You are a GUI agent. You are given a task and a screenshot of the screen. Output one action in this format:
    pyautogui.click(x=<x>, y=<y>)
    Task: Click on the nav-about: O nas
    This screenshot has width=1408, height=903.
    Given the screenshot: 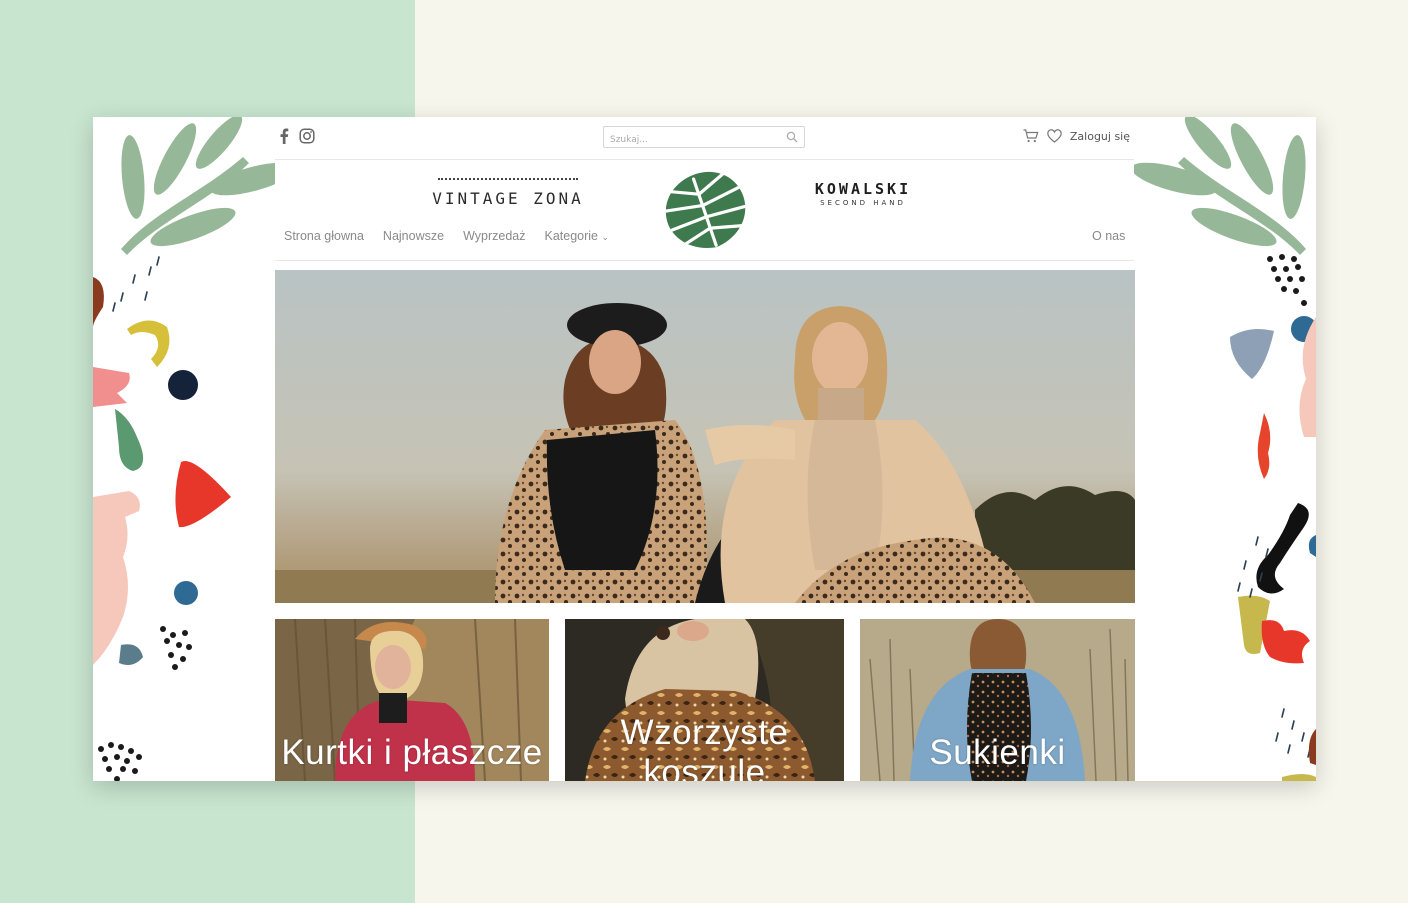 What is the action you would take?
    pyautogui.click(x=1108, y=236)
    